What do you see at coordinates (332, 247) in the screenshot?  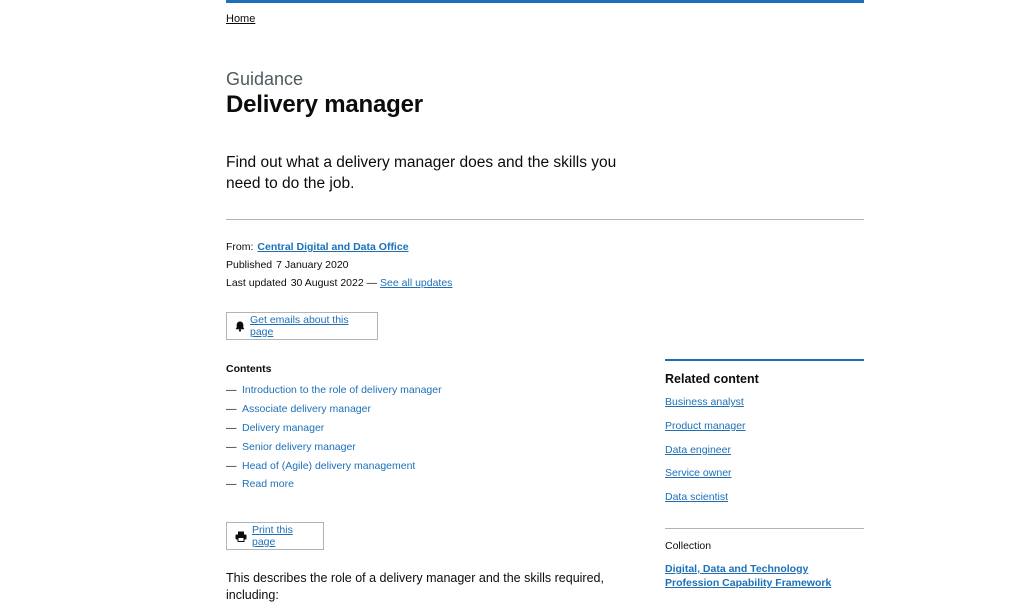 I see `meta-org-link: Central Digital and Data Office` at bounding box center [332, 247].